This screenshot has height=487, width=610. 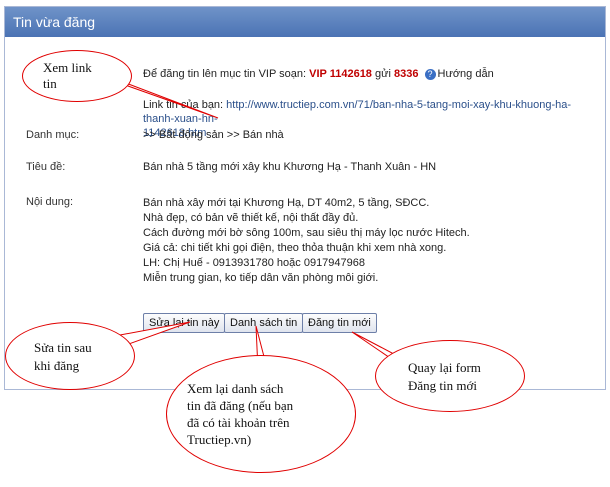 What do you see at coordinates (77, 76) in the screenshot?
I see `callout-view-link: Xem link tin` at bounding box center [77, 76].